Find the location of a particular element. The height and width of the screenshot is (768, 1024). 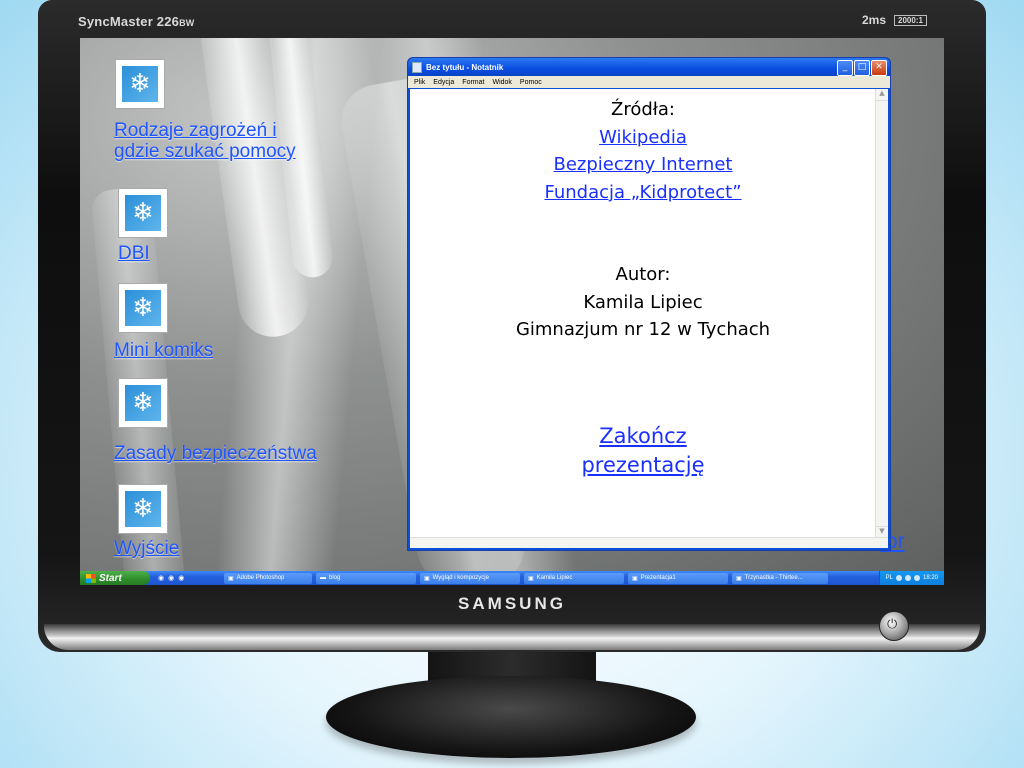

end-presentation-link-line2: prezentację is located at coordinates (642, 465).